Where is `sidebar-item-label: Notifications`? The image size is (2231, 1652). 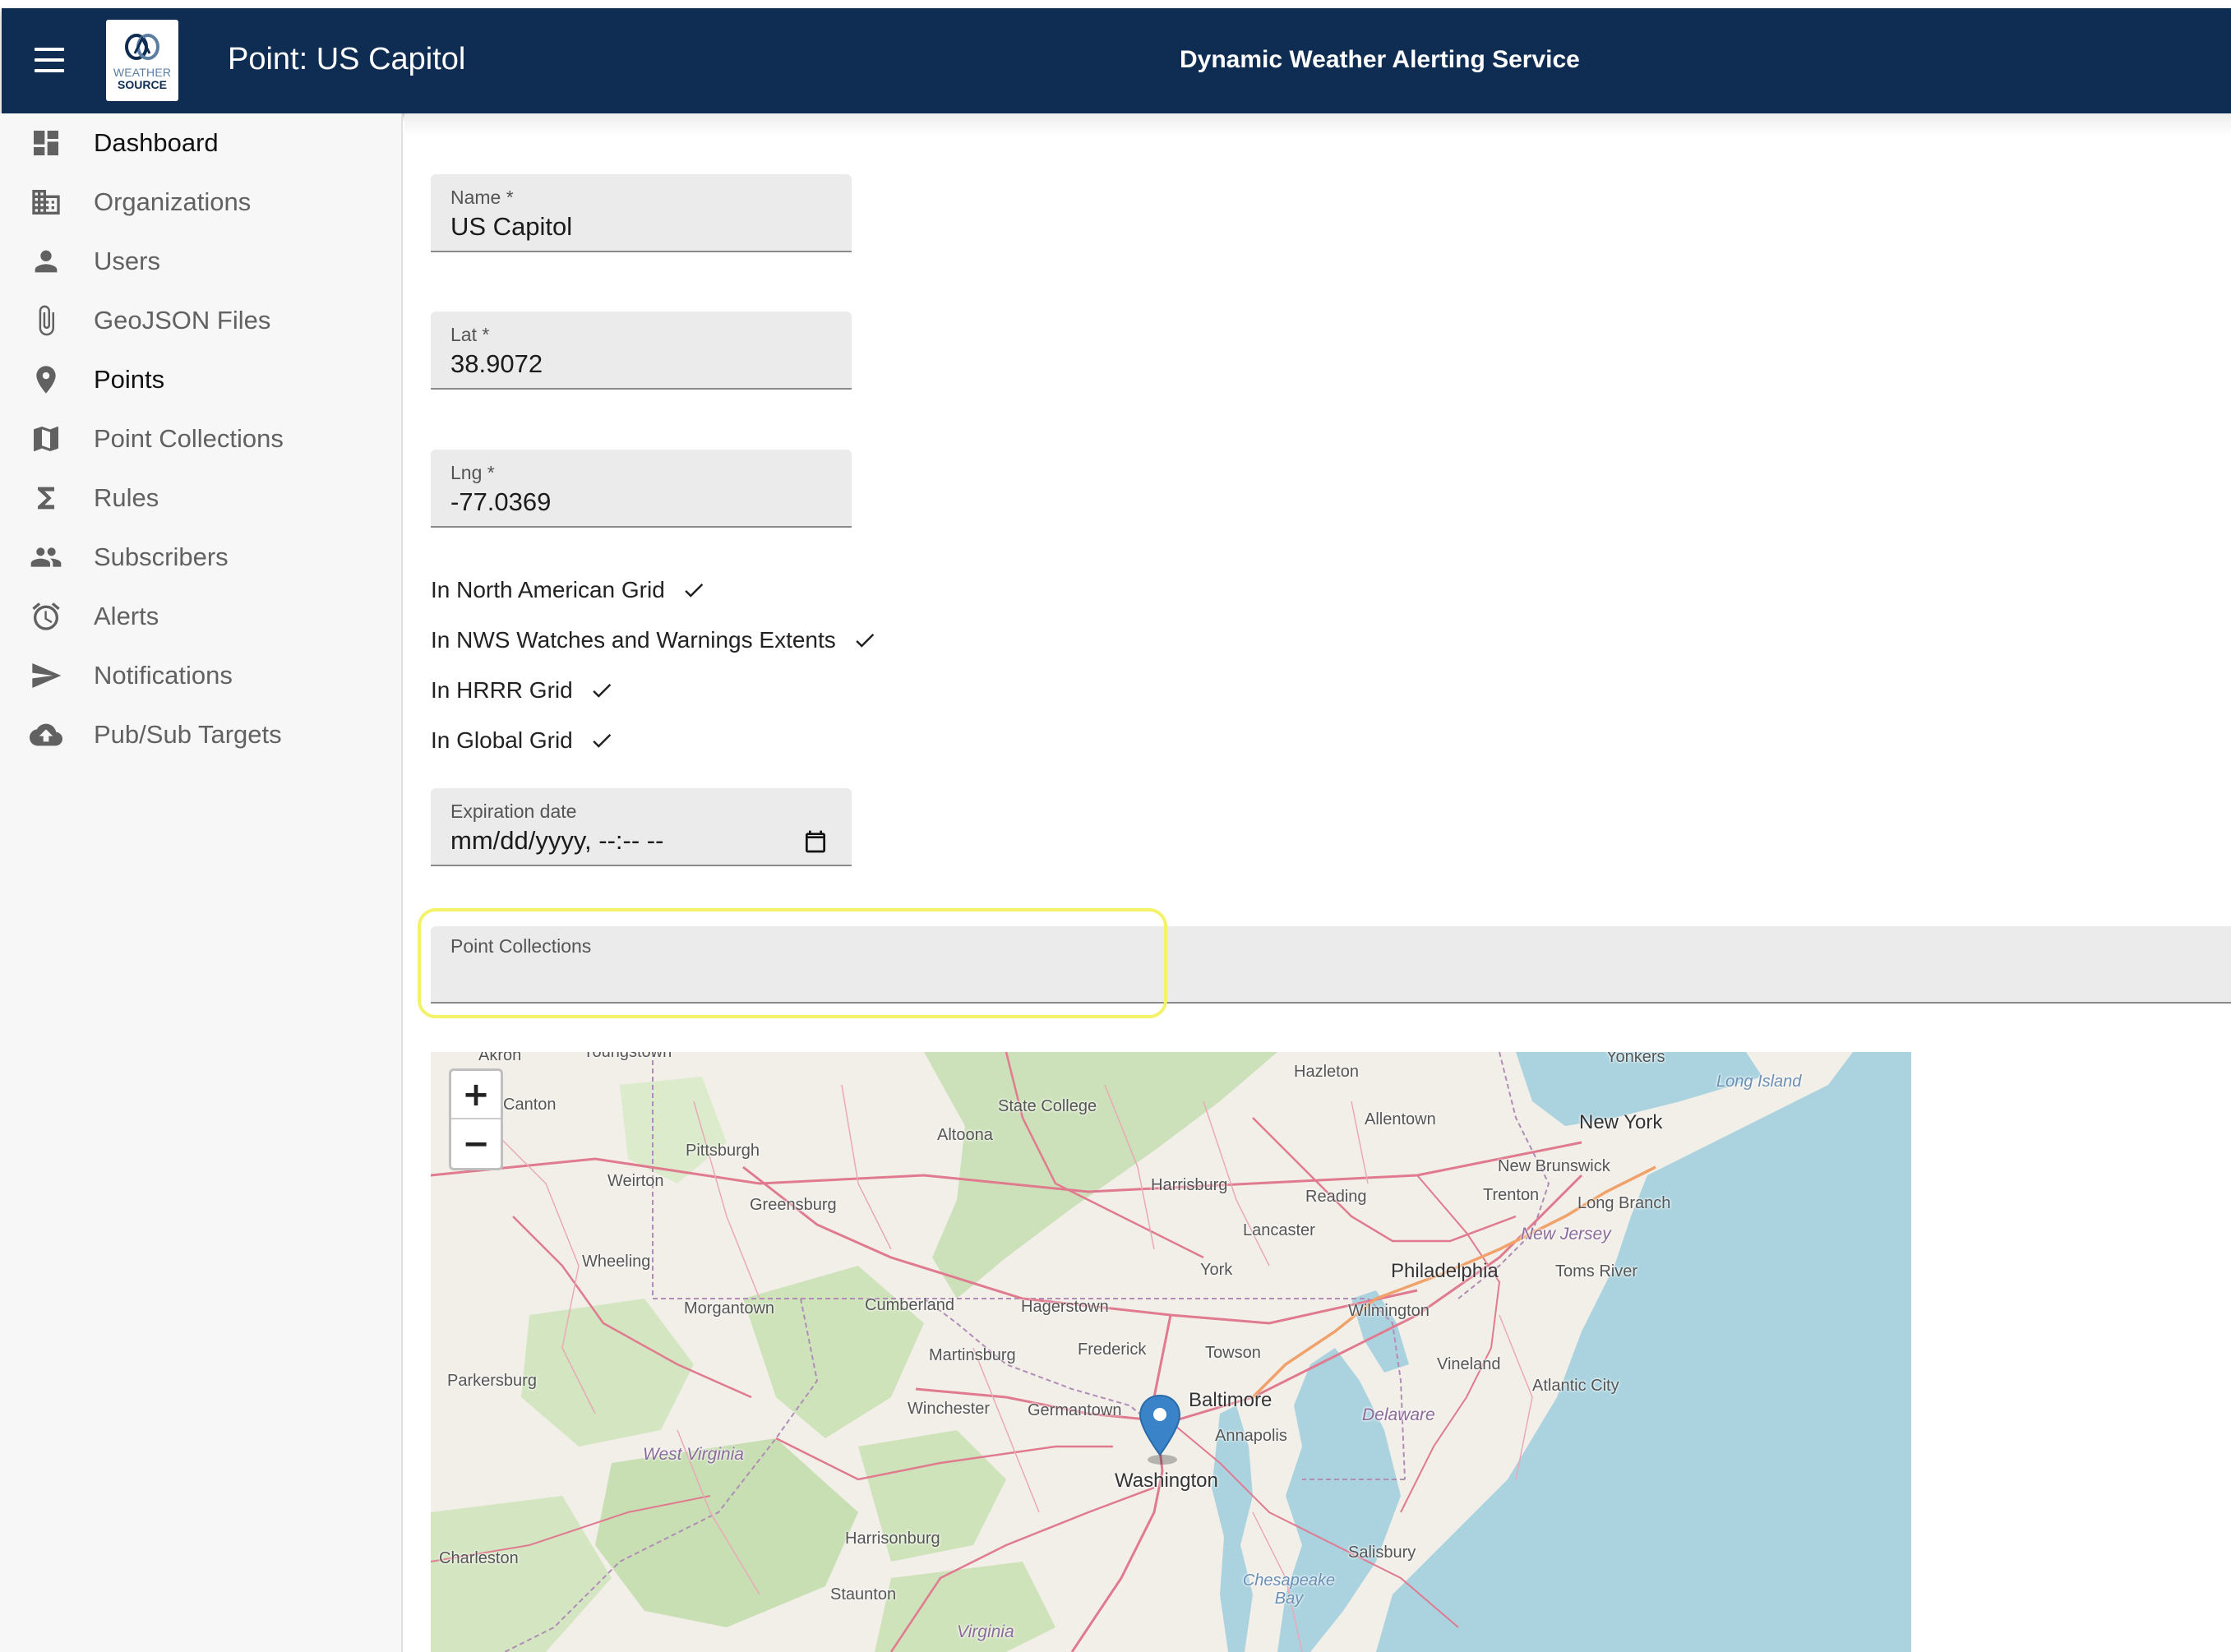
sidebar-item-label: Notifications is located at coordinates (163, 675).